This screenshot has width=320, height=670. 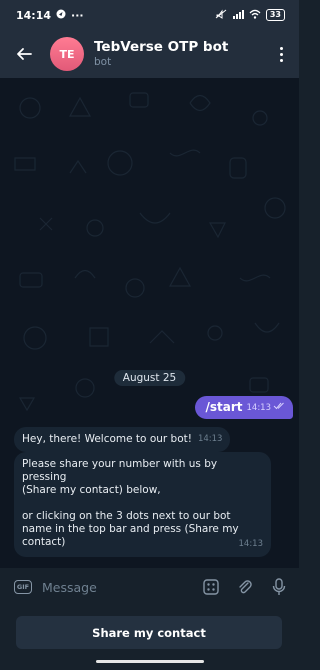 I want to click on chat-header: TE TebVerse OTP bot bot, so click(x=149, y=54).